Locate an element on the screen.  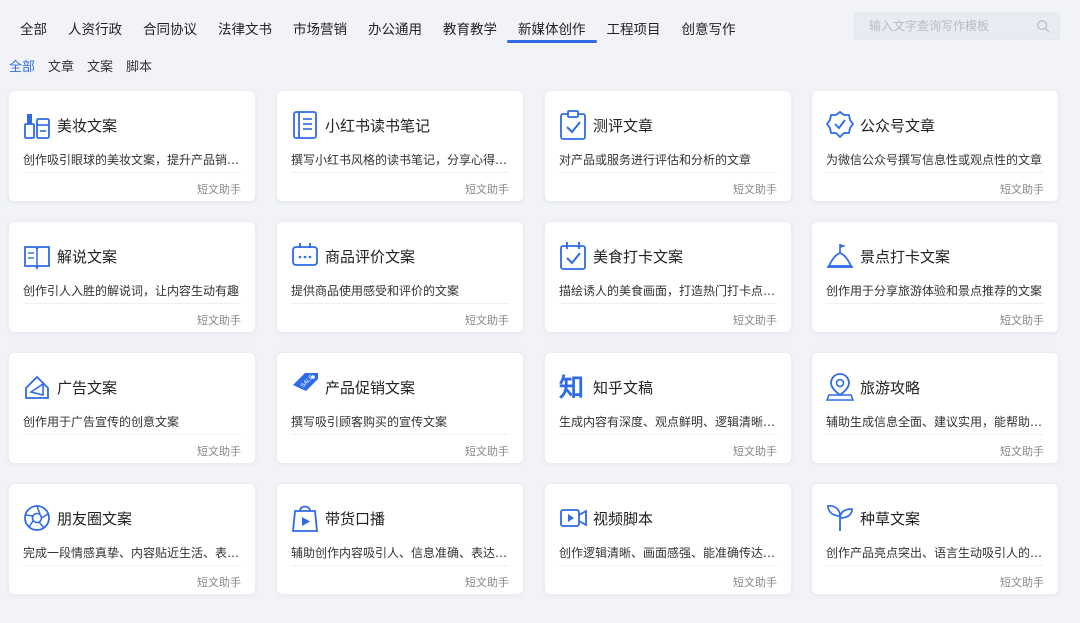
search-icon is located at coordinates (1043, 26).